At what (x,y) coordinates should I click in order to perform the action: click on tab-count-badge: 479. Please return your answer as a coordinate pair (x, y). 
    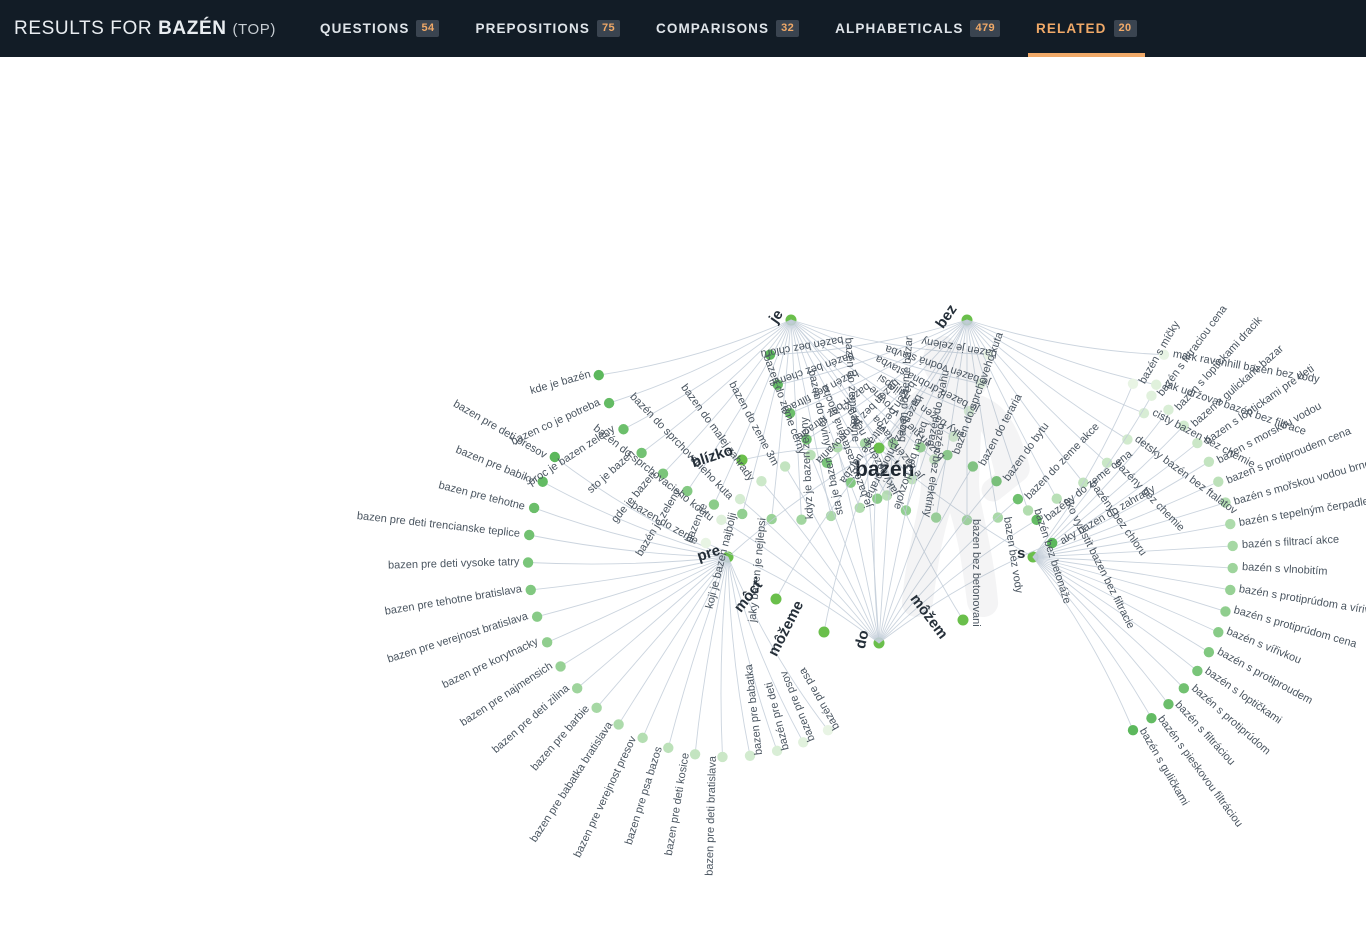
    Looking at the image, I should click on (985, 28).